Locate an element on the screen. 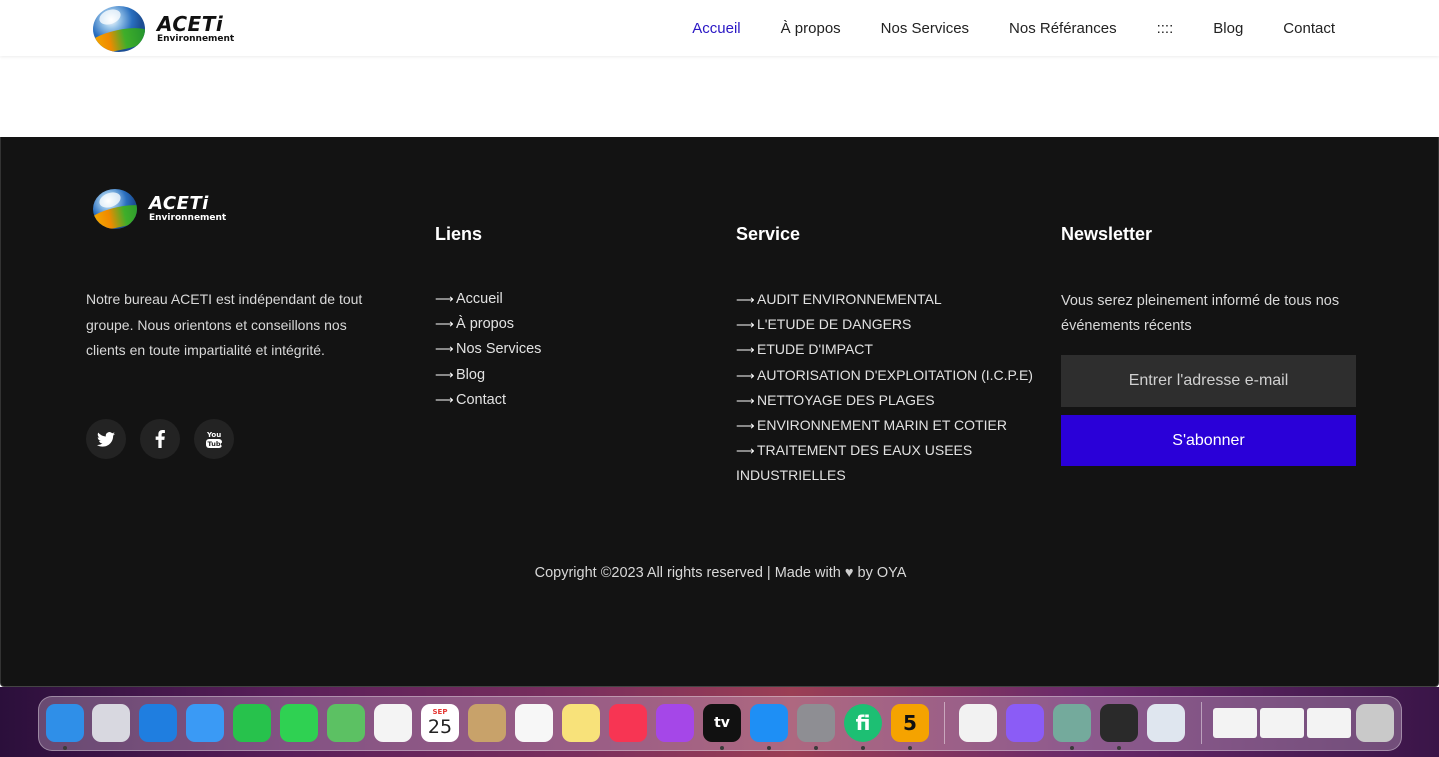  trash-icon is located at coordinates (1375, 723).